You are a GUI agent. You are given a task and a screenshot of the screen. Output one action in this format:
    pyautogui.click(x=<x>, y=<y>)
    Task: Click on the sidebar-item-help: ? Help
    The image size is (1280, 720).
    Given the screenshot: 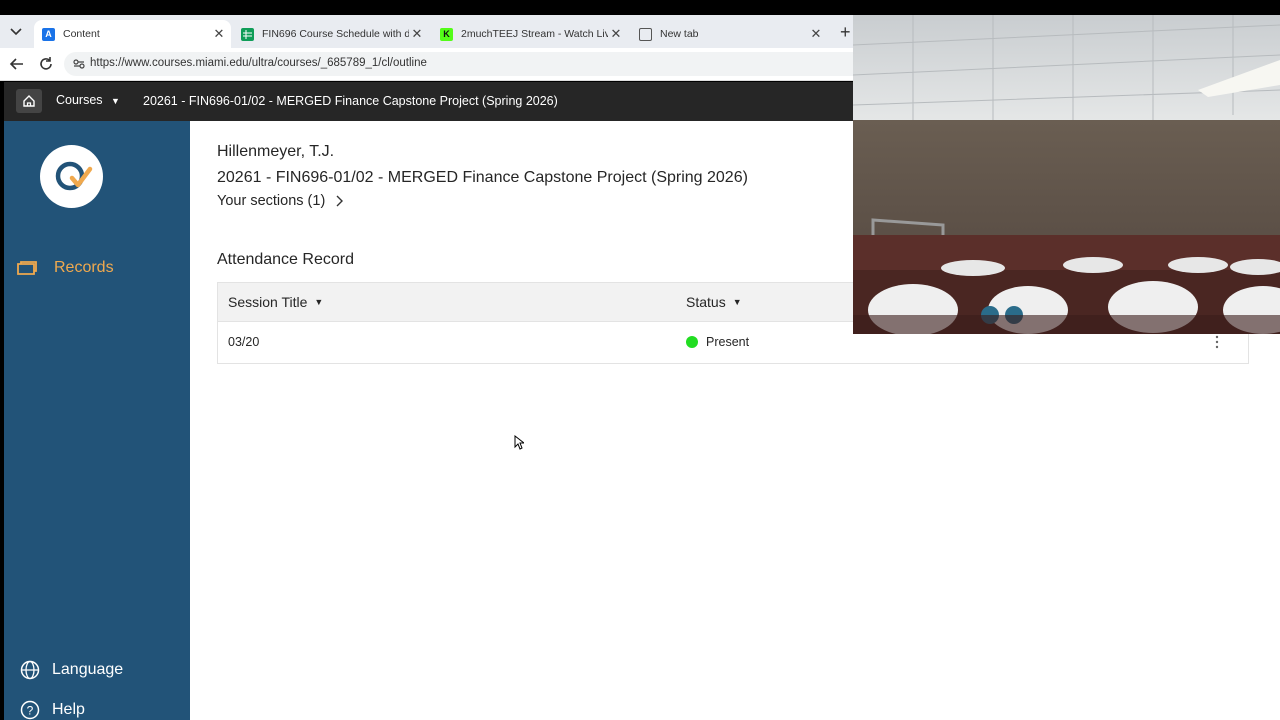 What is the action you would take?
    pyautogui.click(x=52, y=710)
    